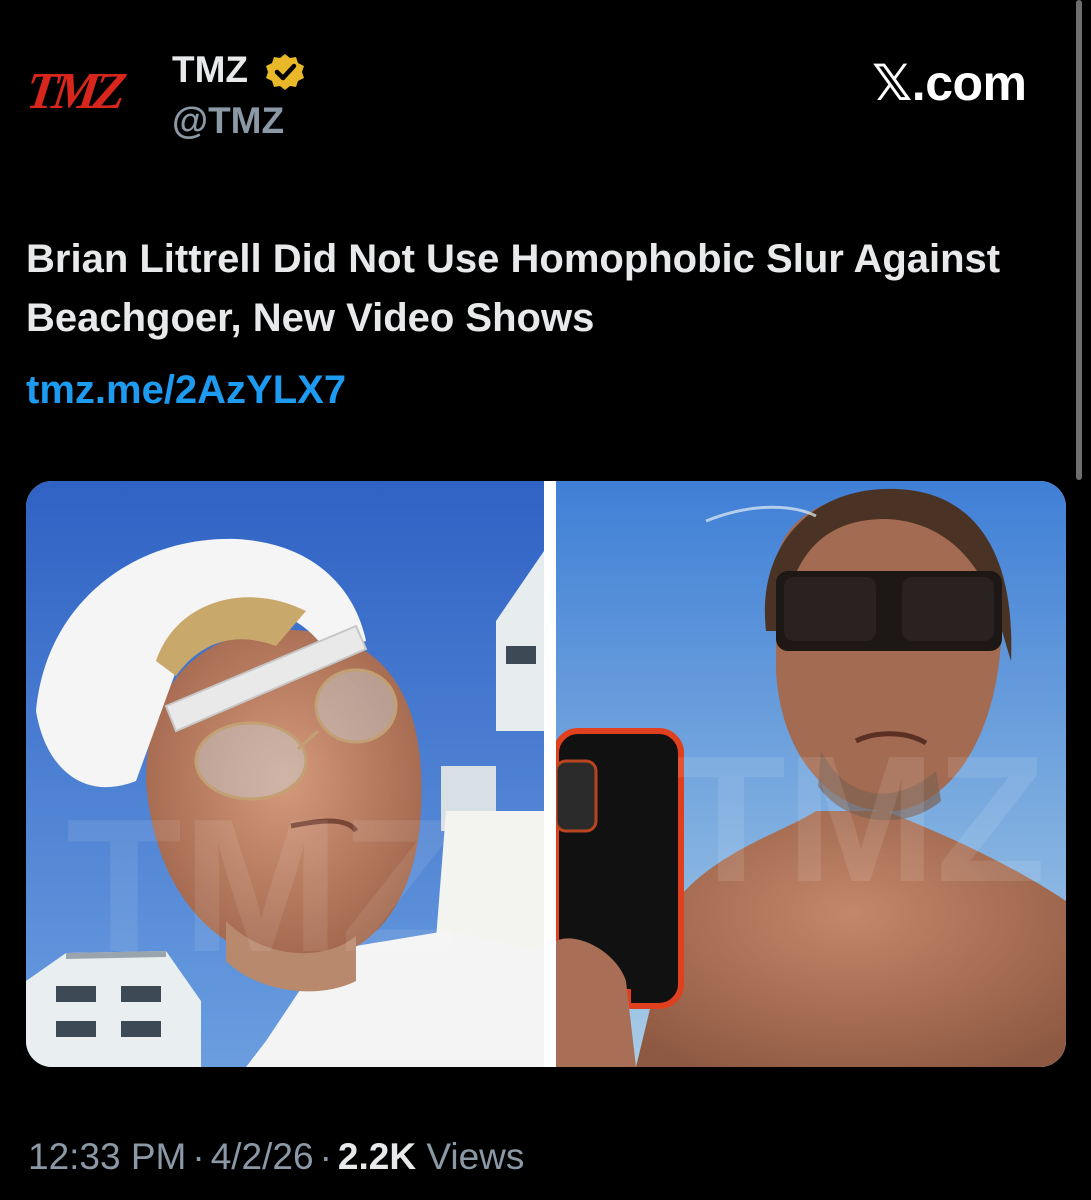  What do you see at coordinates (210, 70) in the screenshot?
I see `account-display-name: TMZ` at bounding box center [210, 70].